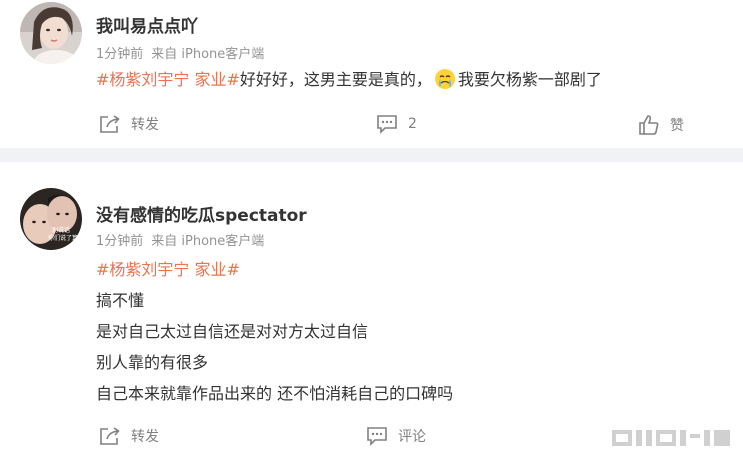 This screenshot has height=462, width=743. What do you see at coordinates (396, 436) in the screenshot?
I see `comment-button: 评论` at bounding box center [396, 436].